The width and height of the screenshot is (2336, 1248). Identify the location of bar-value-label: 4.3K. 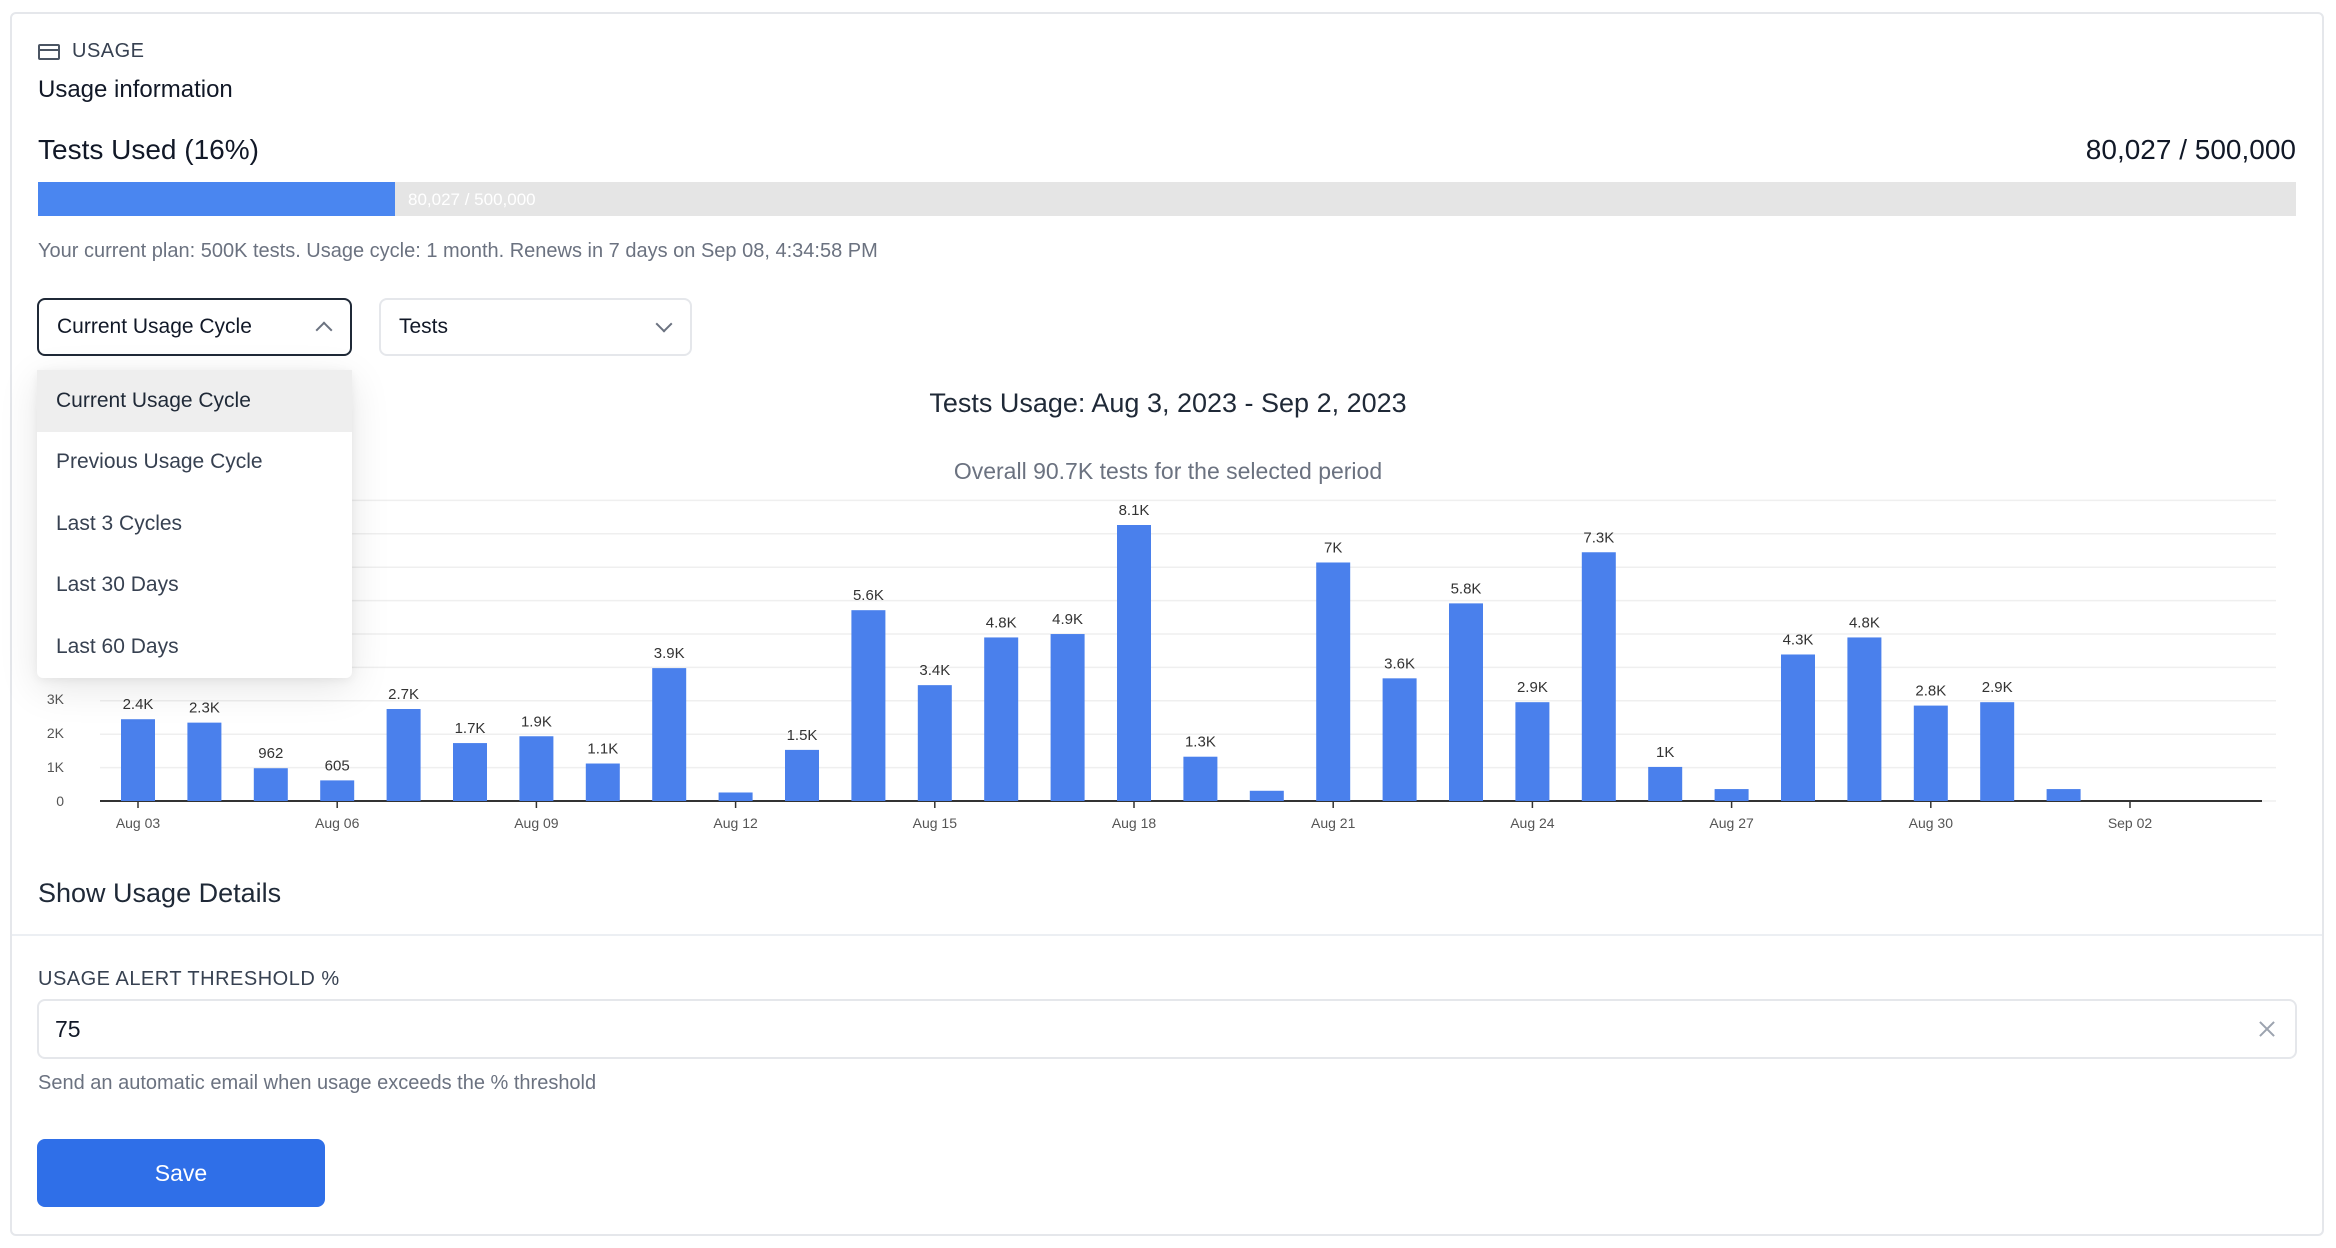
(1798, 639).